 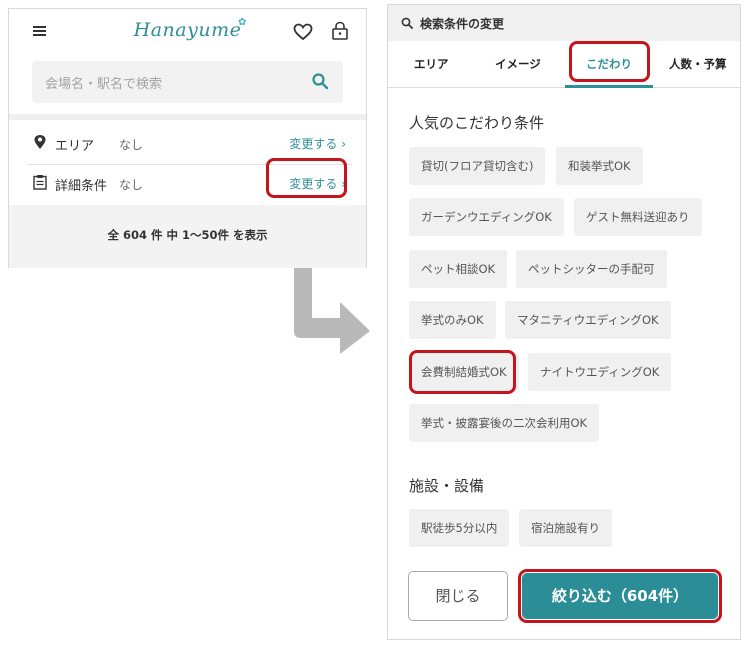 What do you see at coordinates (447, 486) in the screenshot?
I see `section-title-facilities: 施設・設備` at bounding box center [447, 486].